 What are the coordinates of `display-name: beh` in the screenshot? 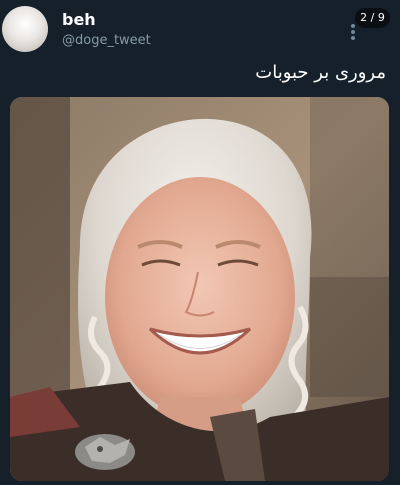 It's located at (79, 19).